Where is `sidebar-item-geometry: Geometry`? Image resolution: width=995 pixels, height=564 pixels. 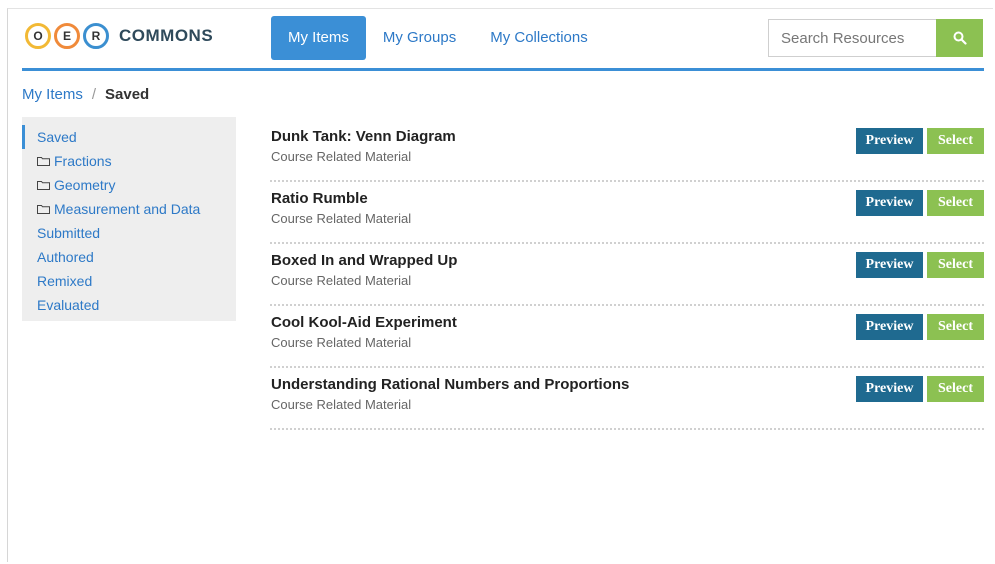
sidebar-item-geometry: Geometry is located at coordinates (129, 185).